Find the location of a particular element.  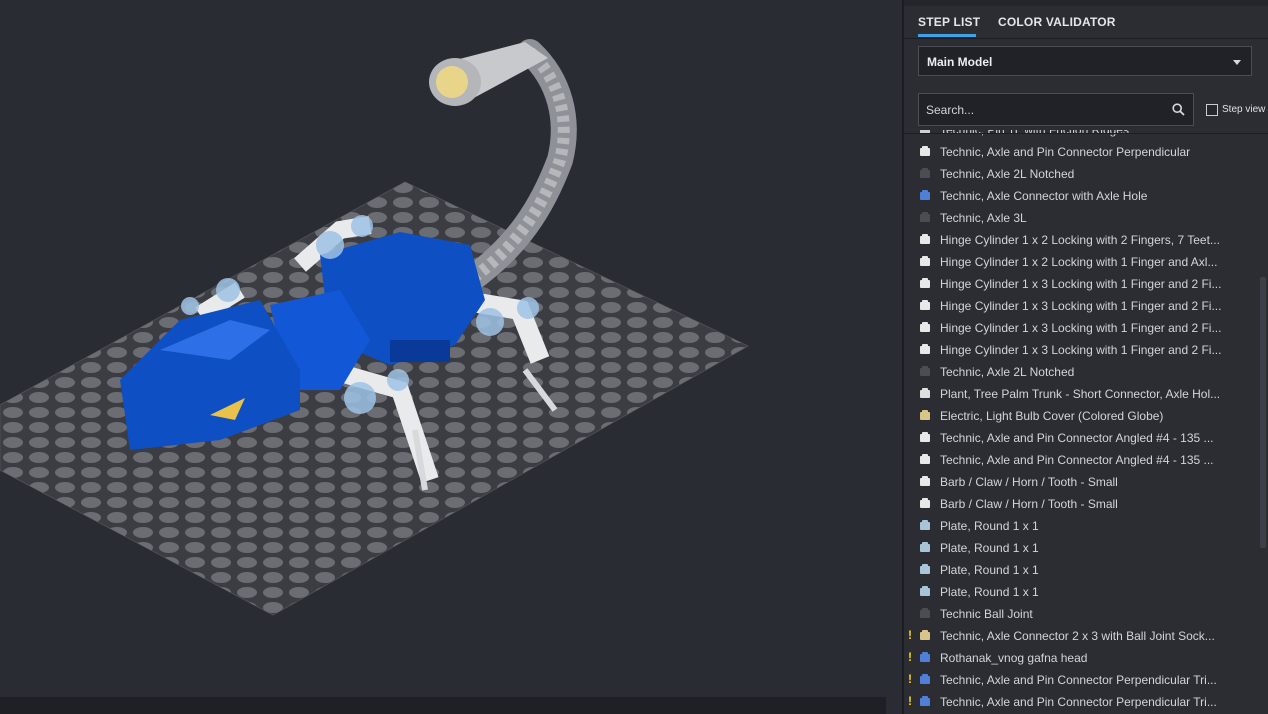

chevron-down-icon is located at coordinates (1237, 62).